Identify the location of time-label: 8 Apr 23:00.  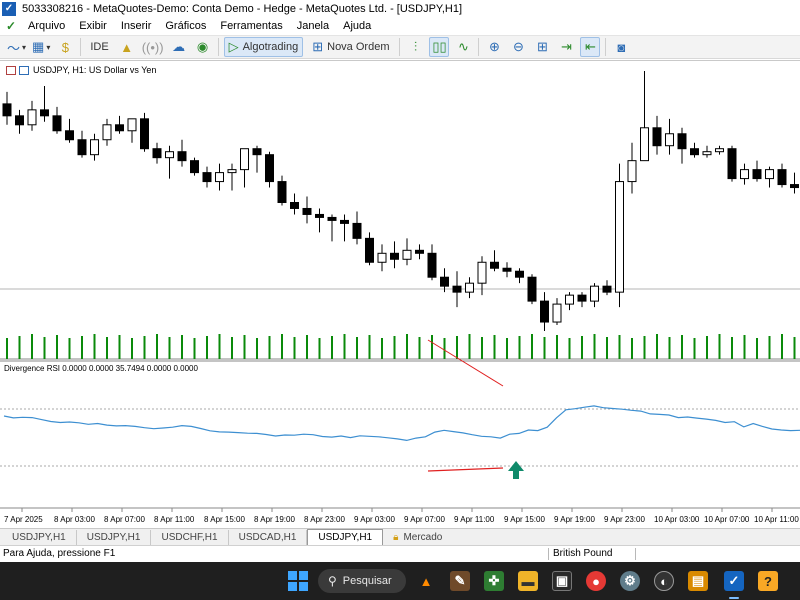
(324, 519).